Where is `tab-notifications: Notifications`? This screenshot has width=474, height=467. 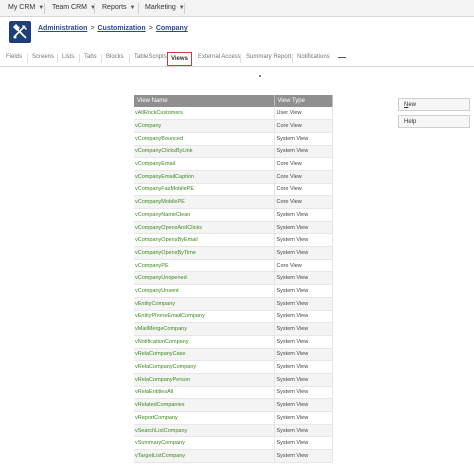
tab-notifications: Notifications is located at coordinates (313, 57).